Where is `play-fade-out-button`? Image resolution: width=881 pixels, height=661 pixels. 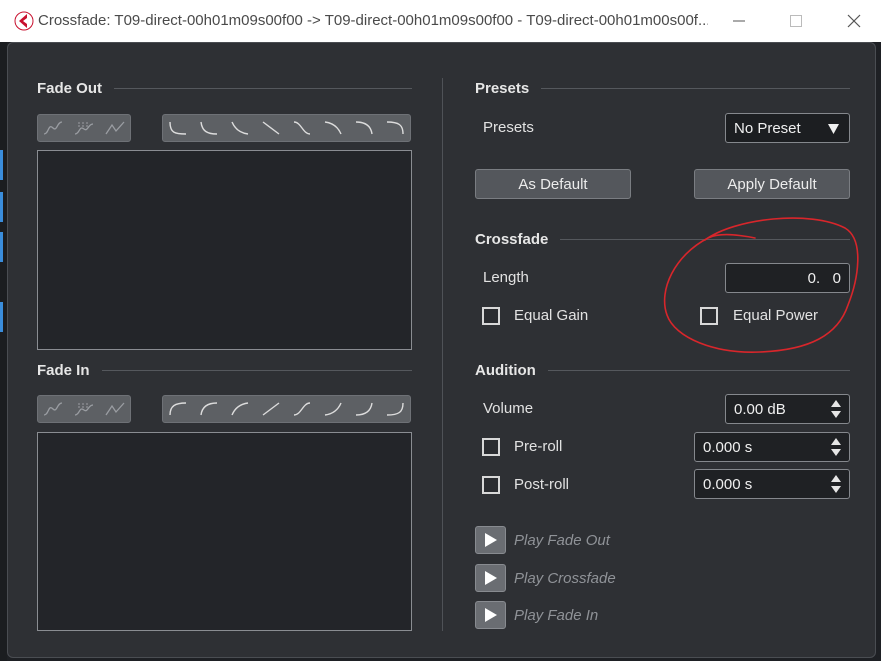 play-fade-out-button is located at coordinates (490, 540).